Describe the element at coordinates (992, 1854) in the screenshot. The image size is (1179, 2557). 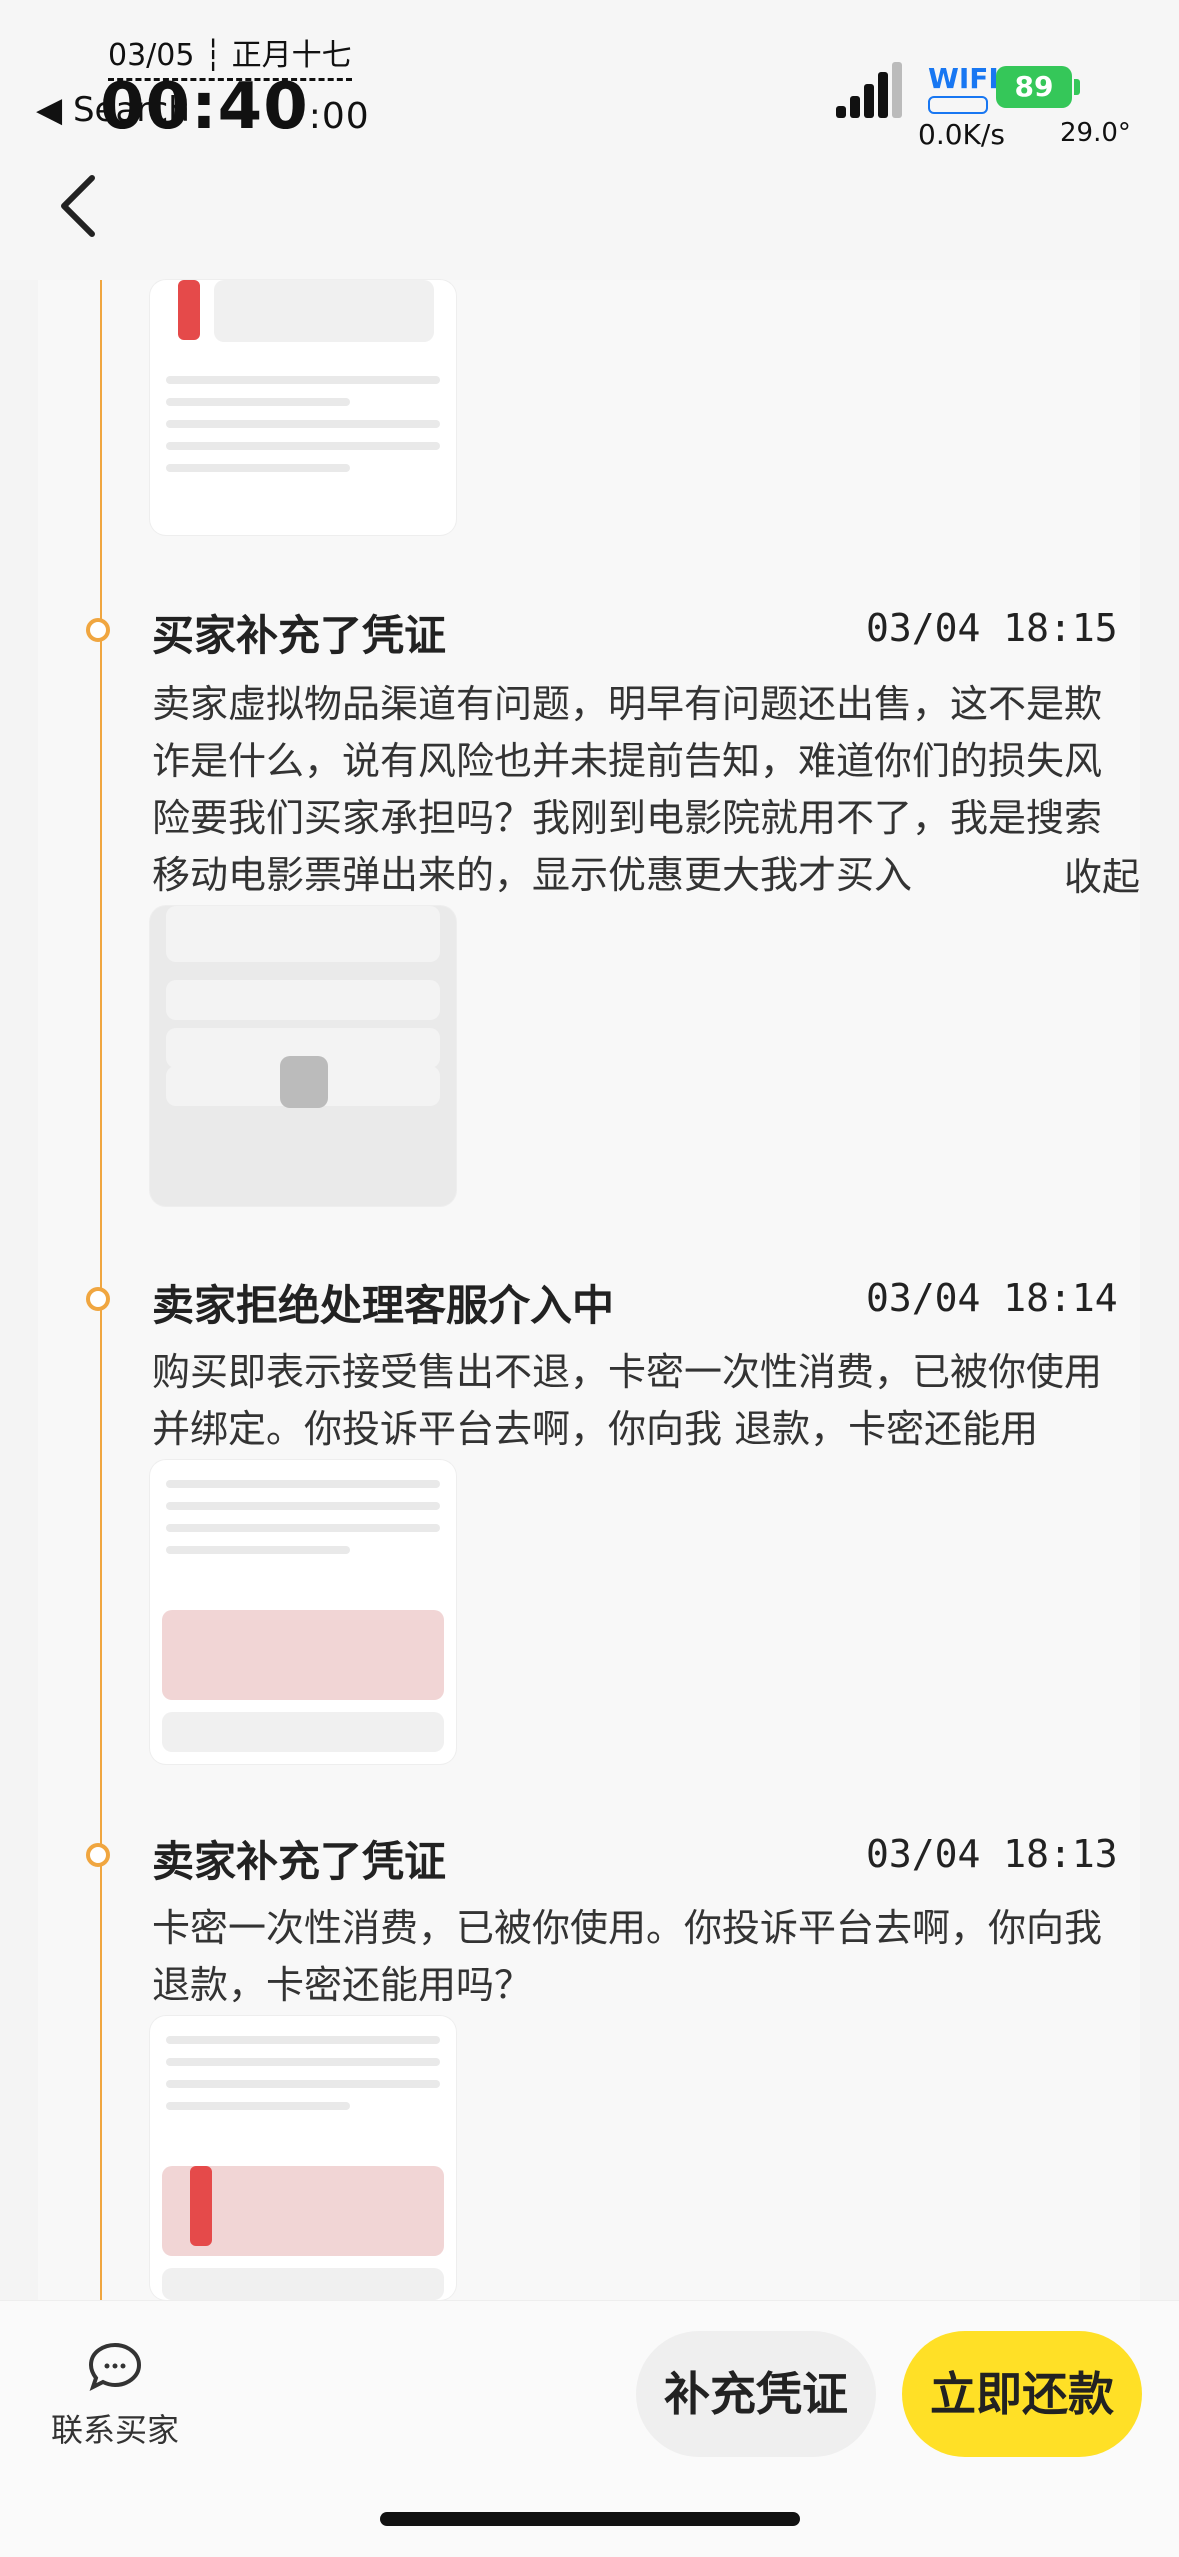
I see `entry-time: 03/04 18:13` at that location.